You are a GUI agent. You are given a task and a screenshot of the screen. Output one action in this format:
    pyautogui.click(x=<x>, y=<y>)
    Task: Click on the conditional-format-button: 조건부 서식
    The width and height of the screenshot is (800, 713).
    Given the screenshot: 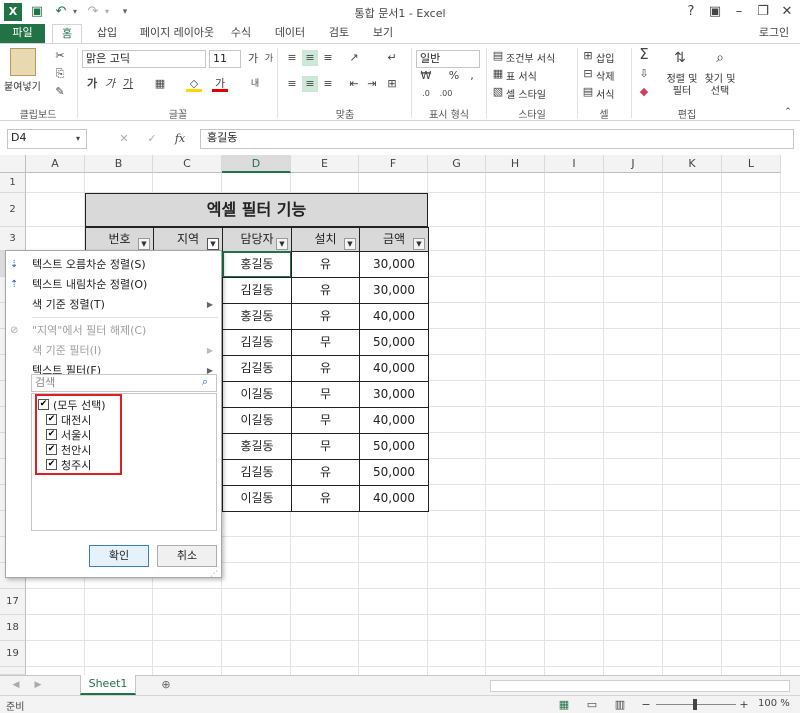 What is the action you would take?
    pyautogui.click(x=530, y=57)
    